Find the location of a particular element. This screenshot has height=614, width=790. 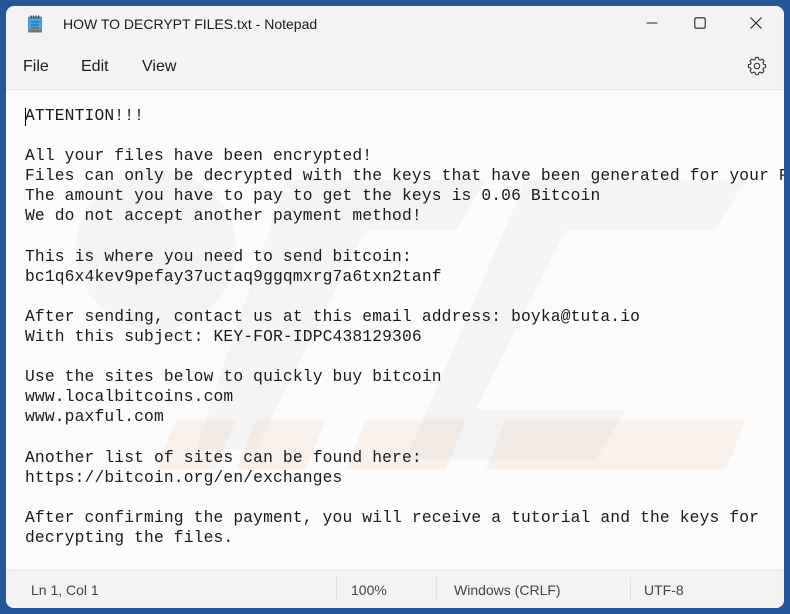

text-line: Another list of sites can be found here: is located at coordinates (223, 457).